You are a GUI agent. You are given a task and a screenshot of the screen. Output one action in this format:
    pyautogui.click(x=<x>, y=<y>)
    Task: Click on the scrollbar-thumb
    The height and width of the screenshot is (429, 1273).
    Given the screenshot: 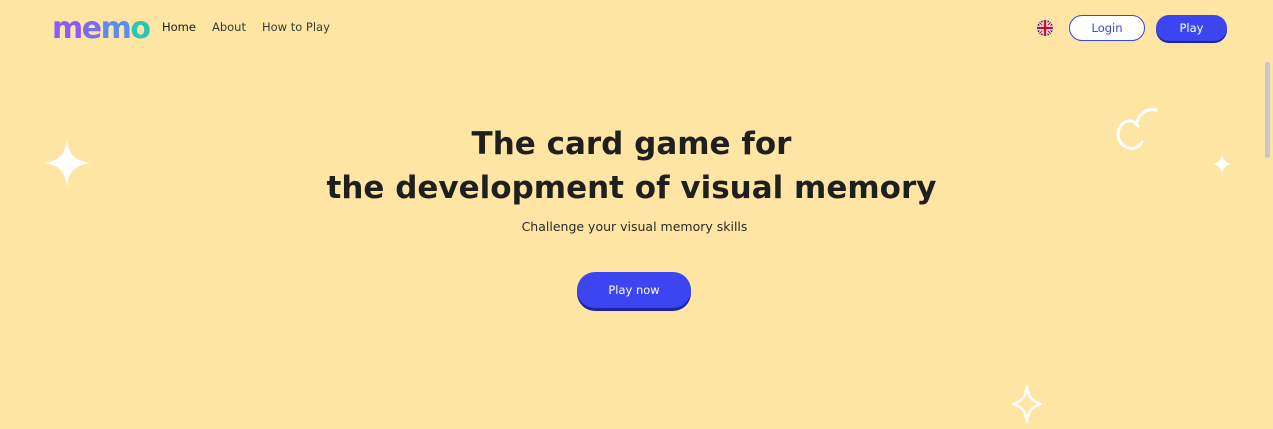 What is the action you would take?
    pyautogui.click(x=1267, y=110)
    